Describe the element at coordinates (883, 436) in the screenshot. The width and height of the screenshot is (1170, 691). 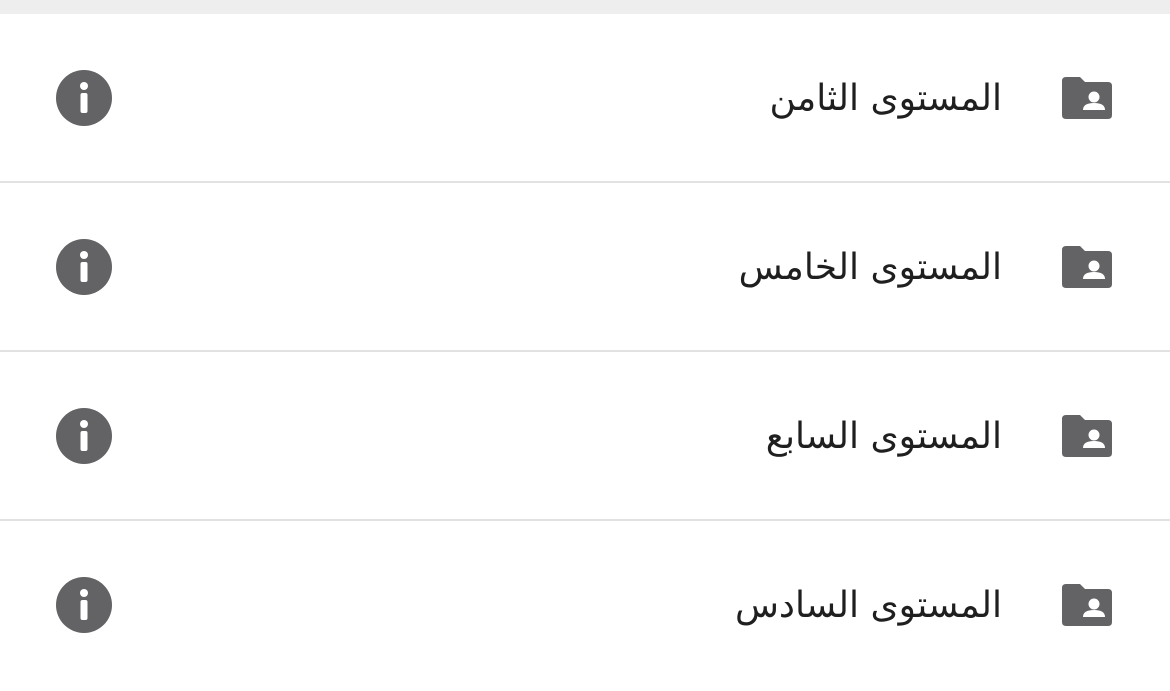
I see `item-label: المستوى السابع` at that location.